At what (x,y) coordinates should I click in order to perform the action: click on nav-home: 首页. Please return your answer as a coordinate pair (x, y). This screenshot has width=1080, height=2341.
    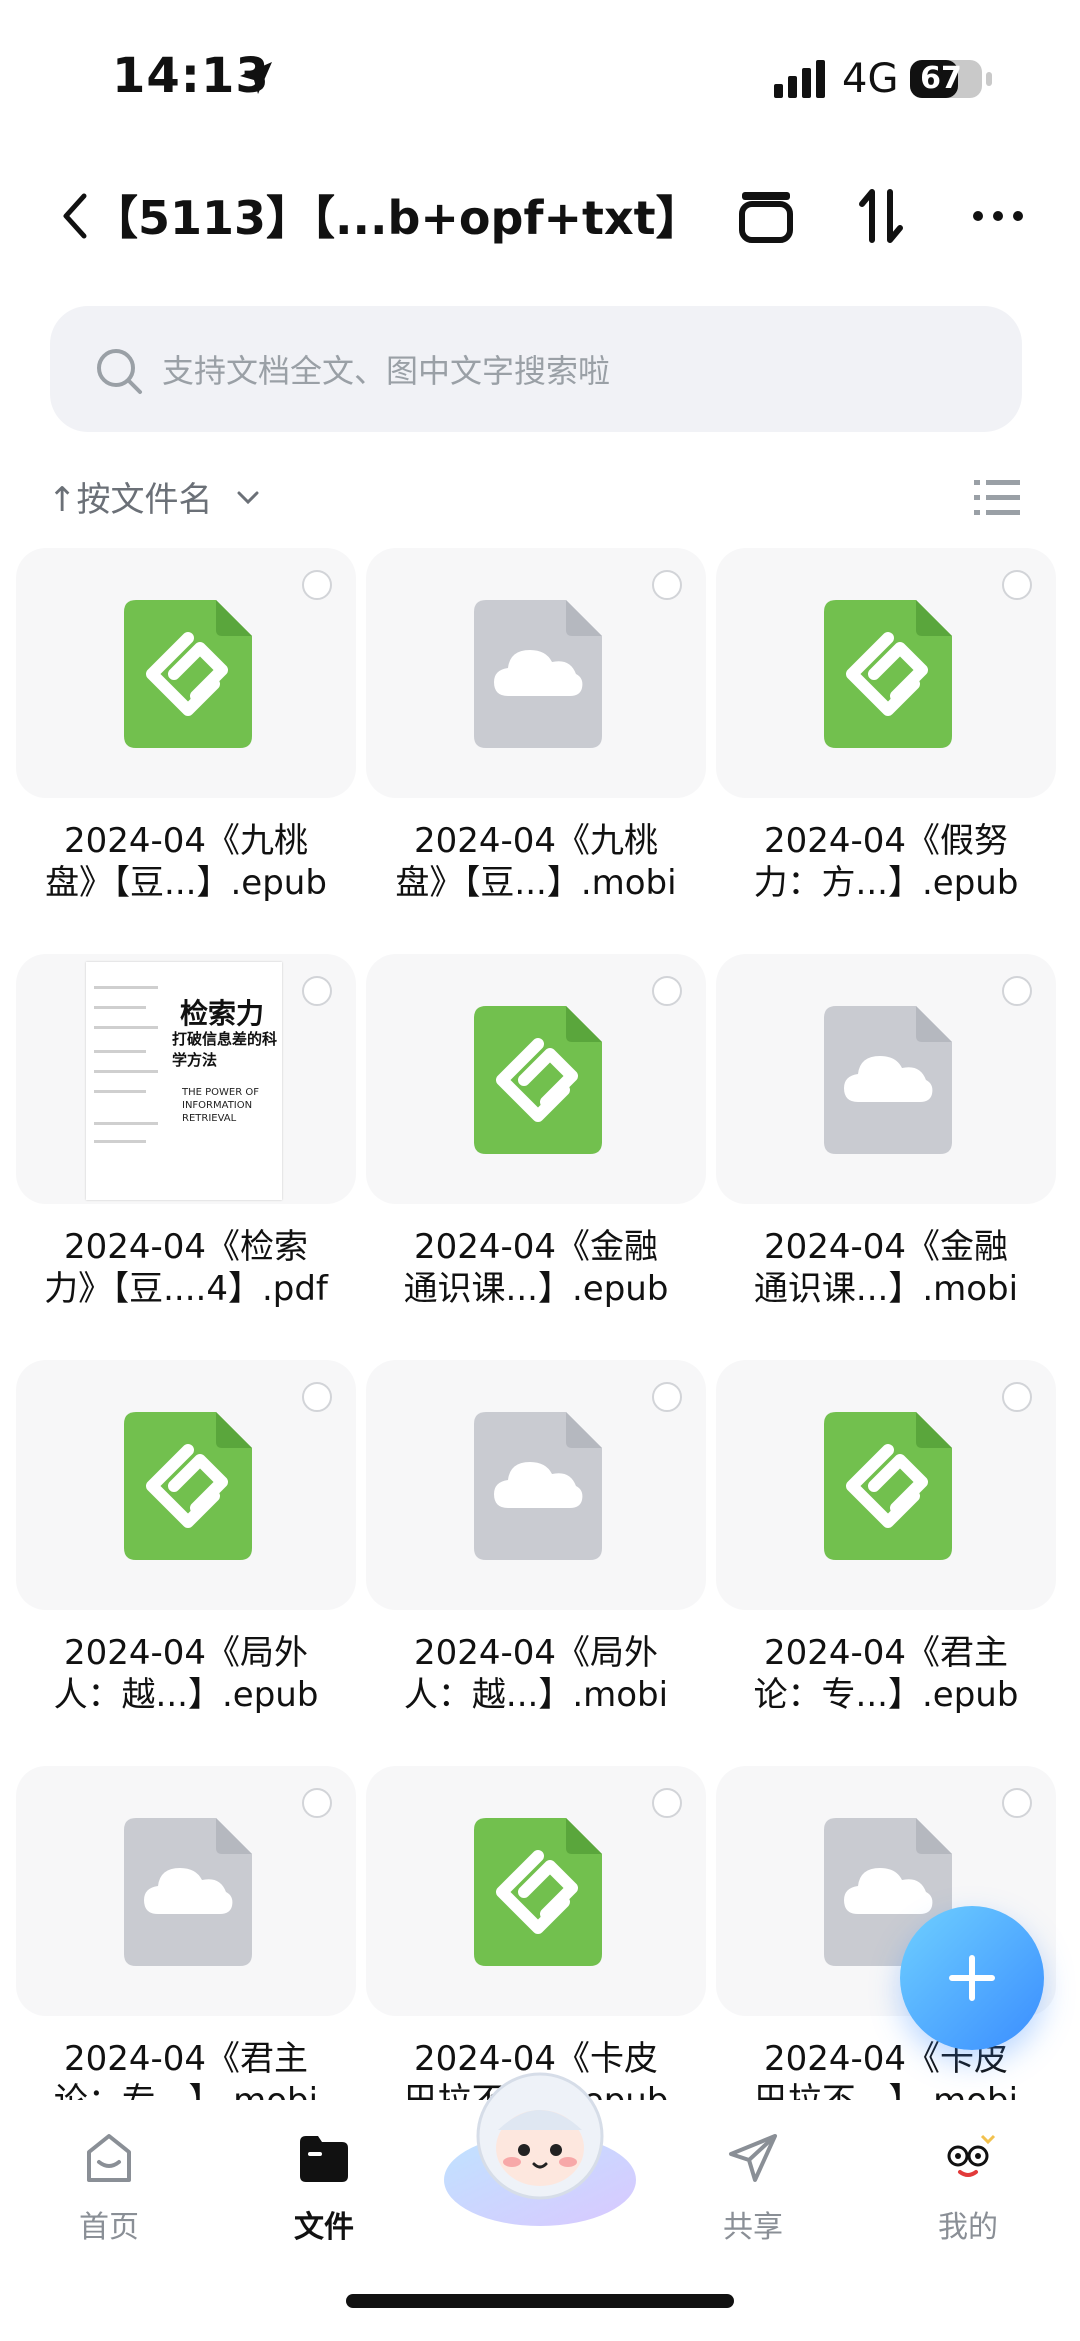
    Looking at the image, I should click on (109, 2198).